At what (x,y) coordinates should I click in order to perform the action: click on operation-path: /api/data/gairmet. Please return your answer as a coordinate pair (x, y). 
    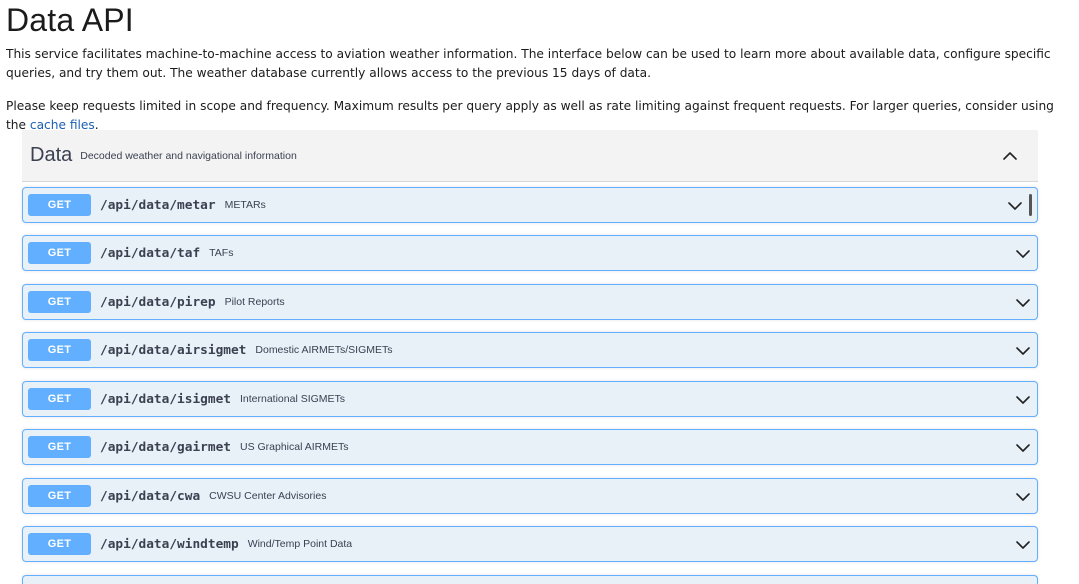
    Looking at the image, I should click on (165, 447).